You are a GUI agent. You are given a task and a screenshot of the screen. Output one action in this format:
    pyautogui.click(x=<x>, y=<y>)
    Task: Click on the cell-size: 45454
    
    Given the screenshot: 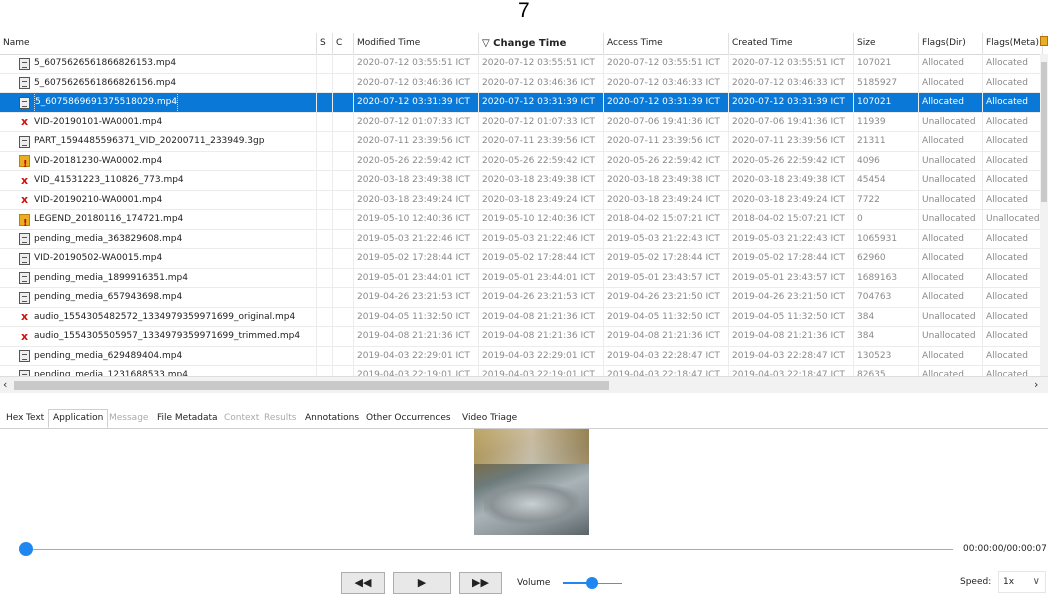 What is the action you would take?
    pyautogui.click(x=886, y=180)
    